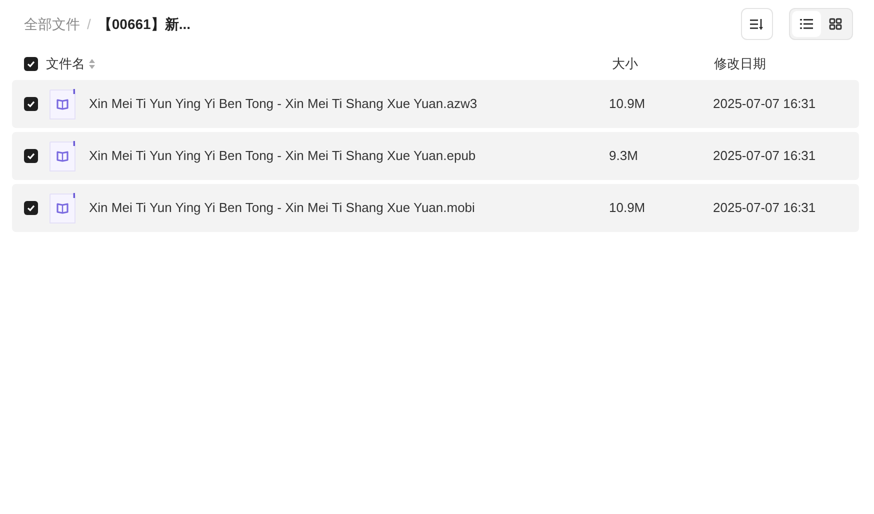 The width and height of the screenshot is (874, 514). I want to click on file-size: 9.3M, so click(623, 156).